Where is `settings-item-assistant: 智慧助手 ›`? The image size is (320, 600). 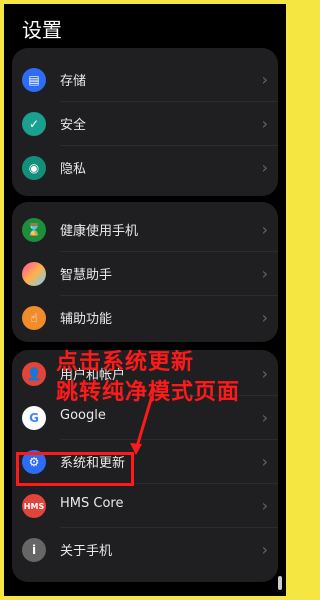
settings-item-assistant: 智慧助手 › is located at coordinates (145, 274).